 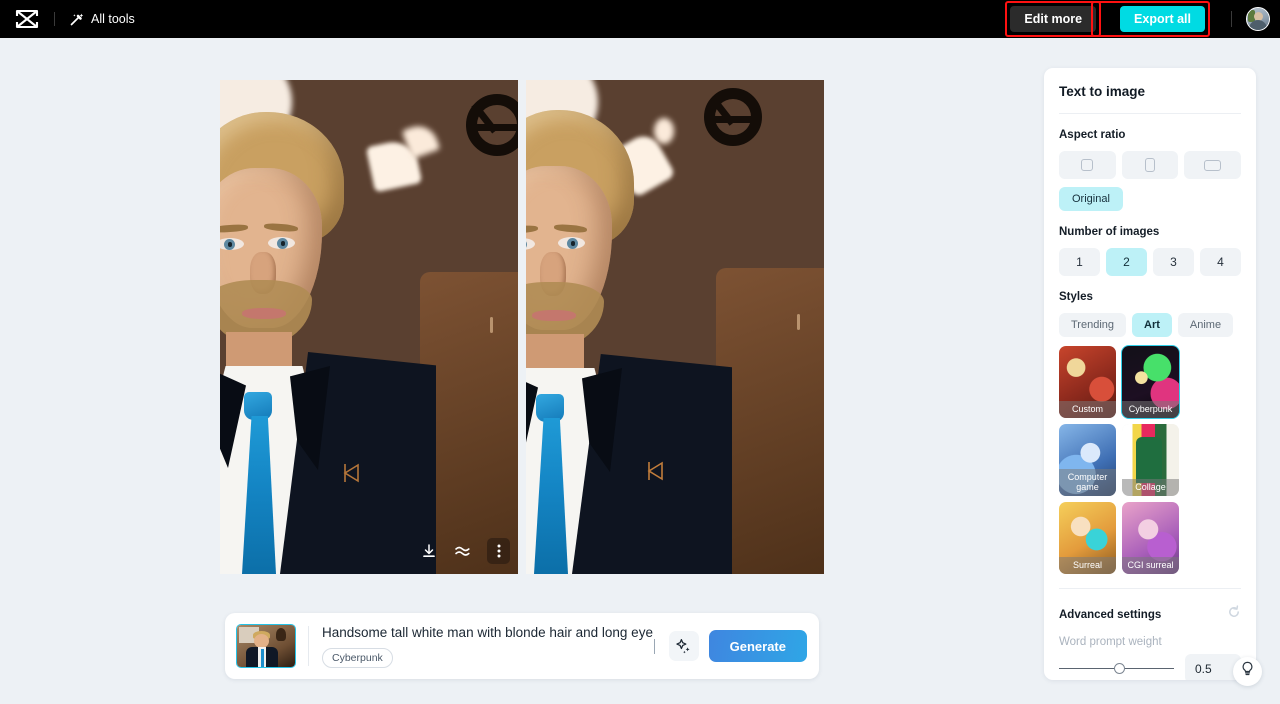 What do you see at coordinates (1150, 409) in the screenshot?
I see `style-cyberpunk-label: Cyberpunk` at bounding box center [1150, 409].